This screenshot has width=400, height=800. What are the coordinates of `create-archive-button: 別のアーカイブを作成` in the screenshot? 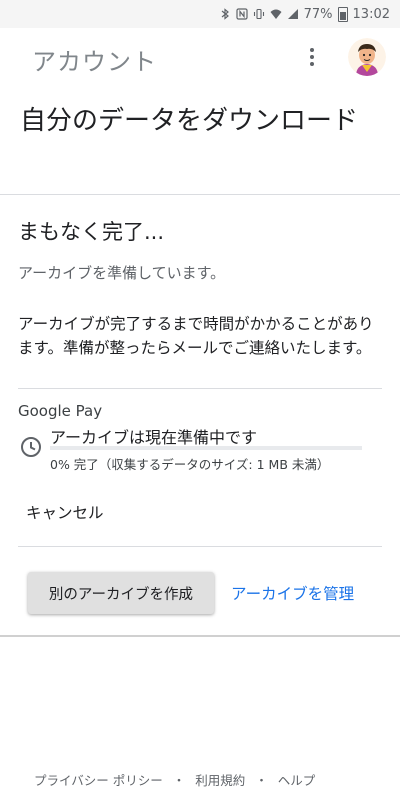 It's located at (121, 593).